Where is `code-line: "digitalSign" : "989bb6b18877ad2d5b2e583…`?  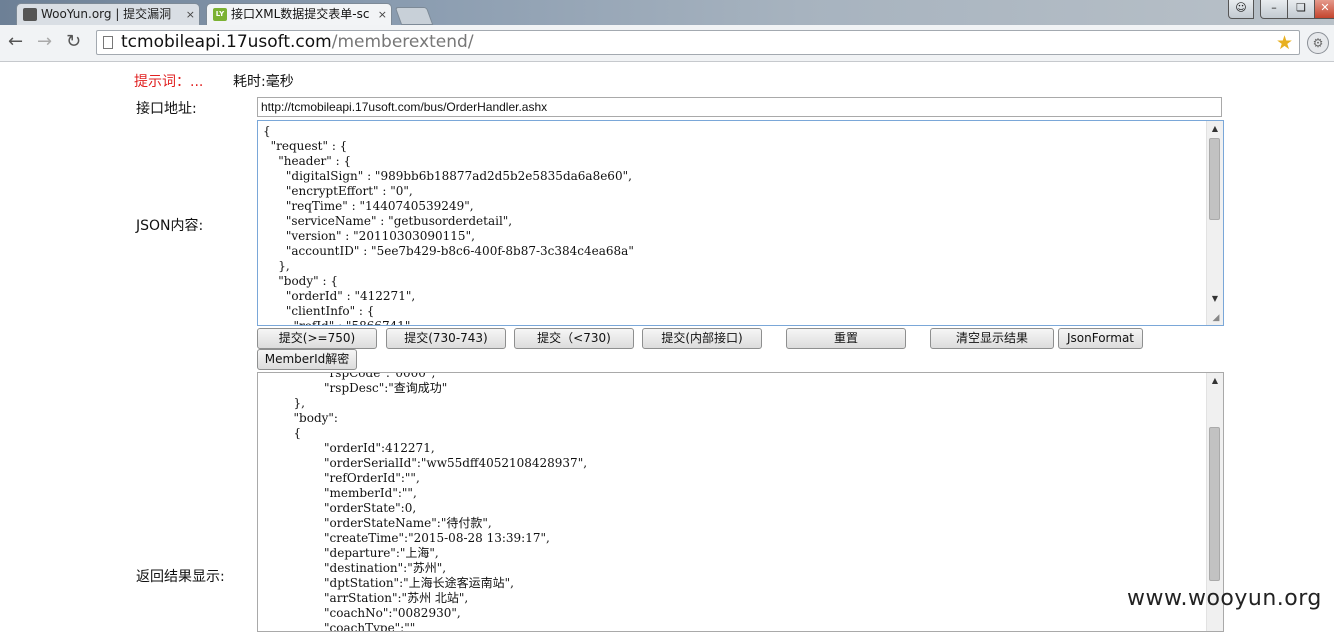 code-line: "digitalSign" : "989bb6b18877ad2d5b2e583… is located at coordinates (447, 176).